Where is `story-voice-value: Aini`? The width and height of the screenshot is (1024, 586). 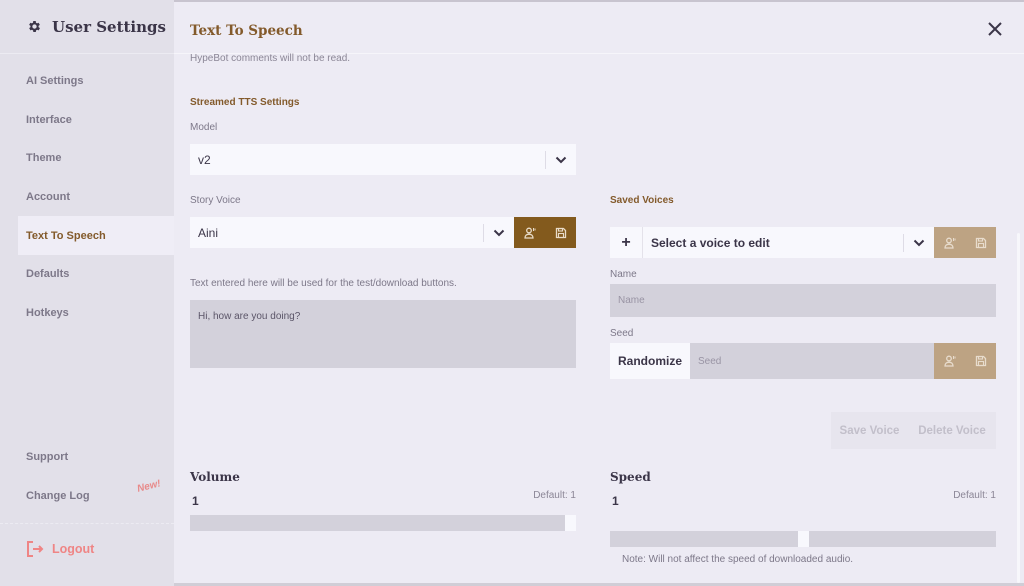
story-voice-value: Aini is located at coordinates (208, 232).